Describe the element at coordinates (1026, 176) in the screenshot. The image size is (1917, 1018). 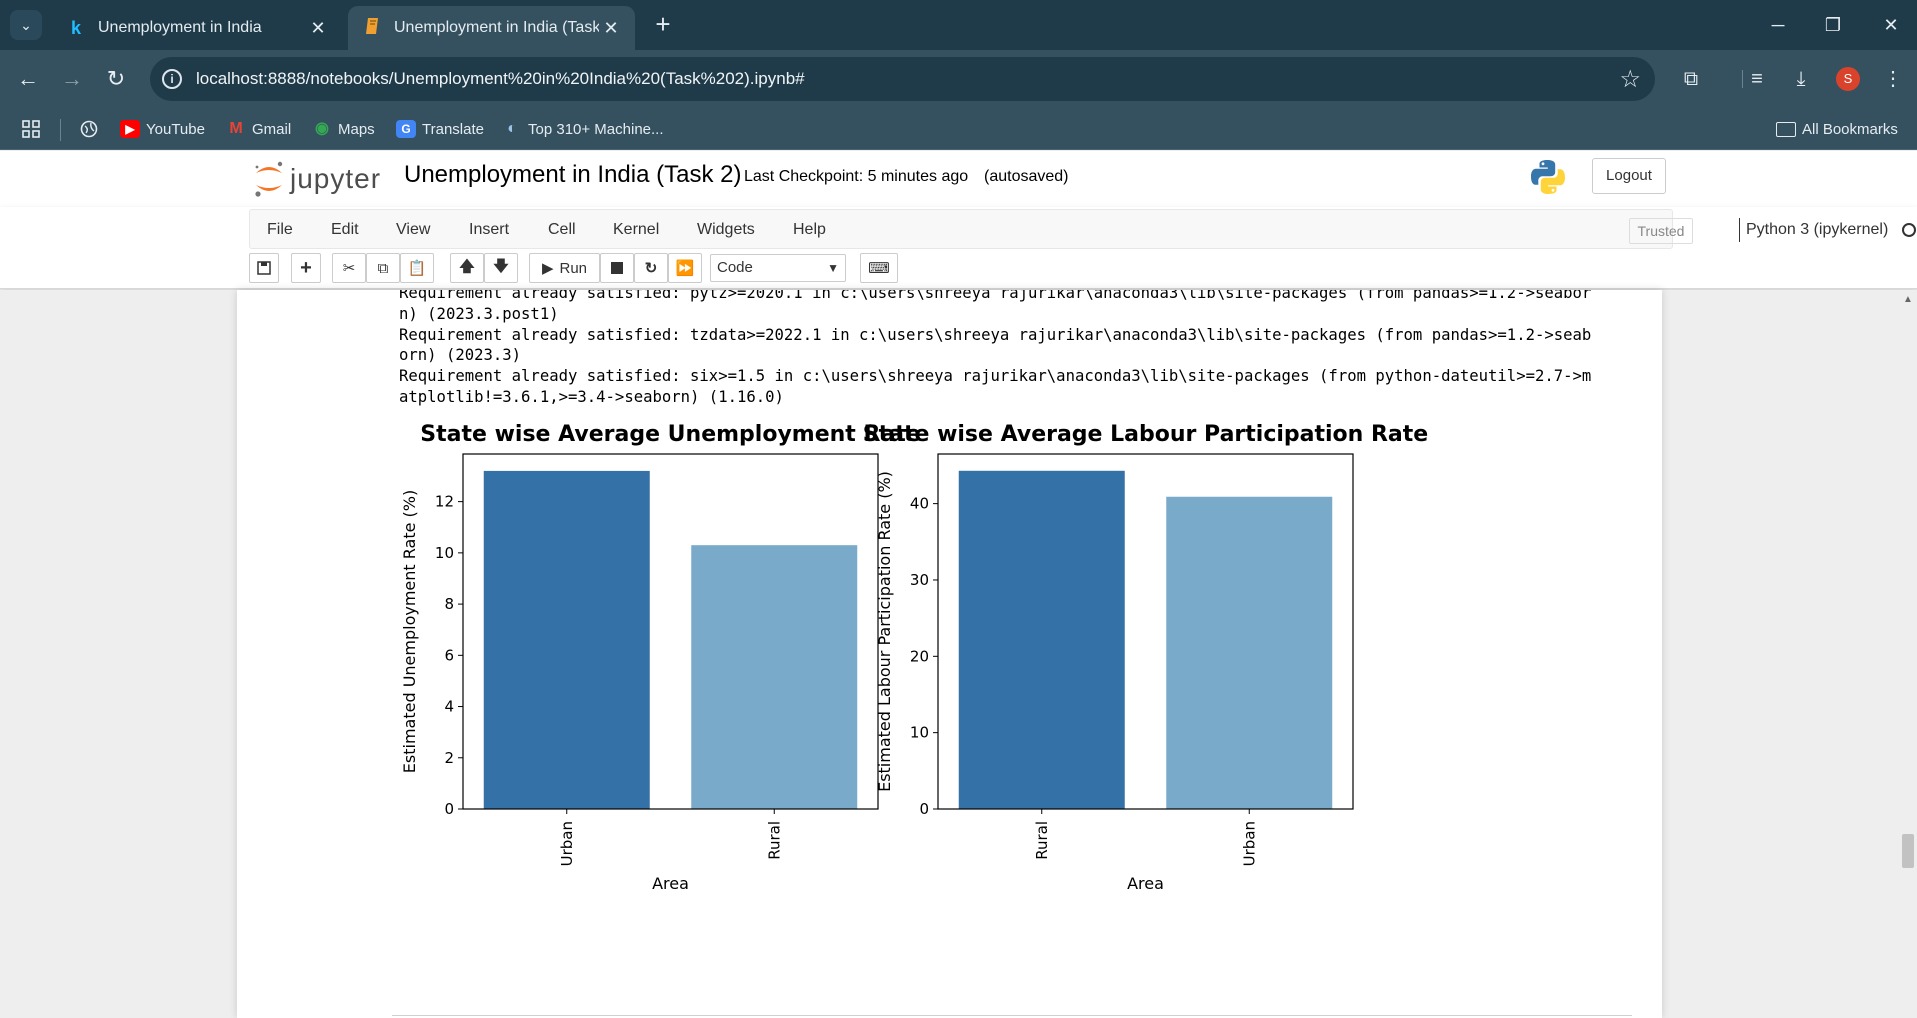
I see `autosave-status: (autosaved)` at that location.